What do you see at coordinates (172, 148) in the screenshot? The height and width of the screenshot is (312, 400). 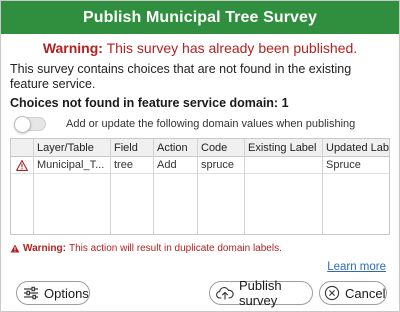 I see `column-header-action: Action` at bounding box center [172, 148].